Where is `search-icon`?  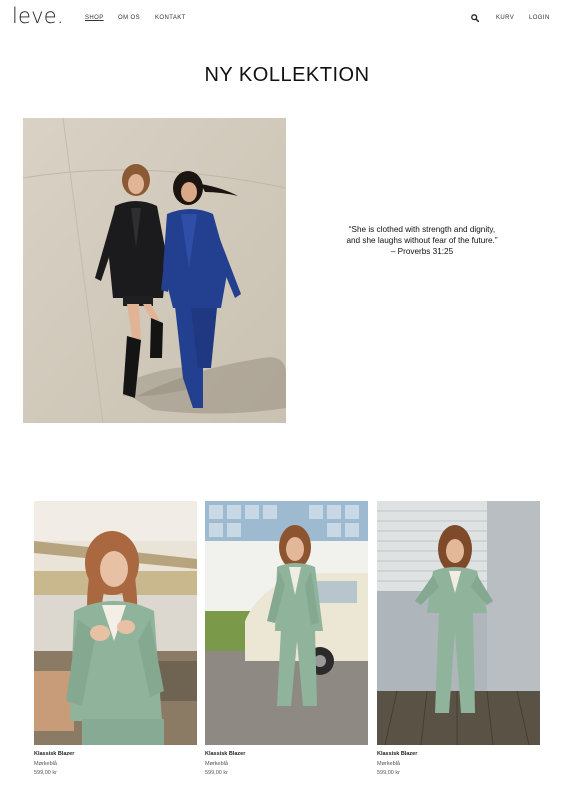 search-icon is located at coordinates (475, 18).